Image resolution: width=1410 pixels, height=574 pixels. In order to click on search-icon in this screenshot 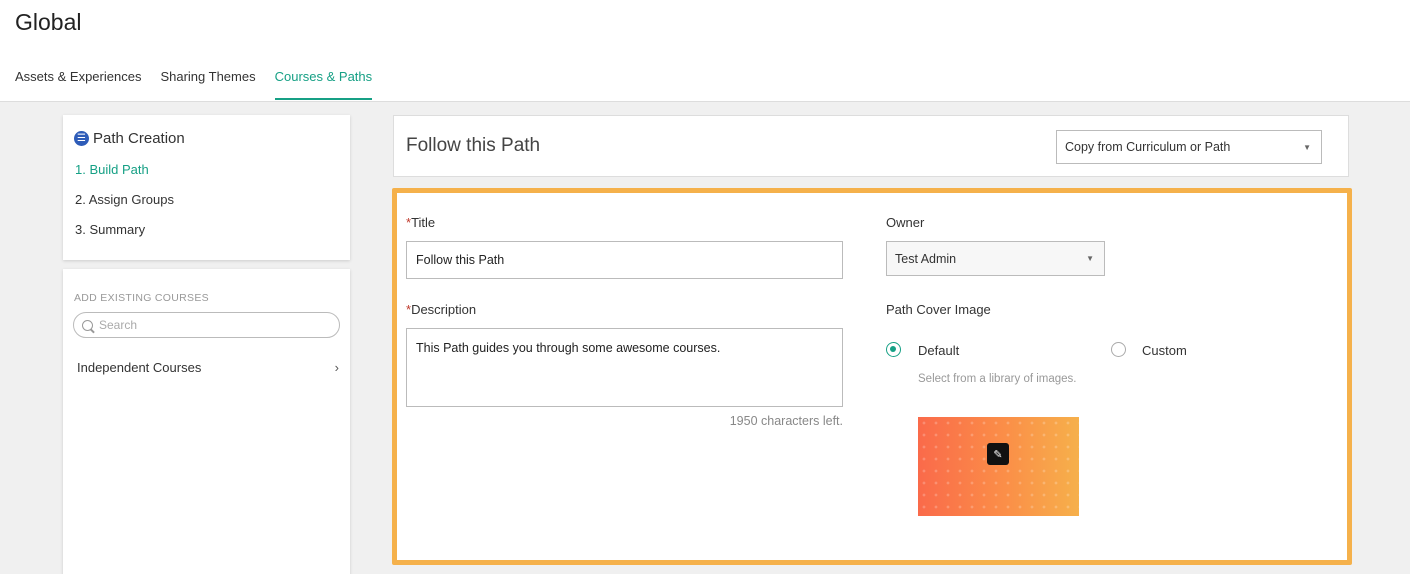, I will do `click(87, 325)`.